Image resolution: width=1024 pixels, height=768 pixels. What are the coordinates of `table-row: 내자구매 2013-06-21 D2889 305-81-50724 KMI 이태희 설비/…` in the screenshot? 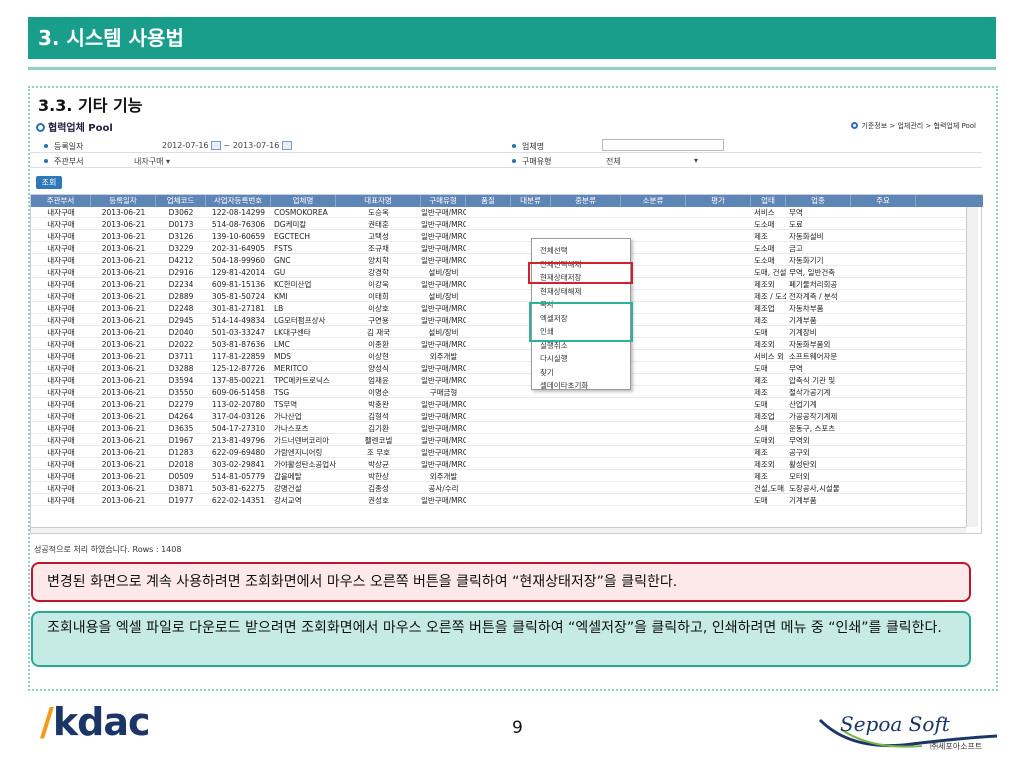 It's located at (498, 296).